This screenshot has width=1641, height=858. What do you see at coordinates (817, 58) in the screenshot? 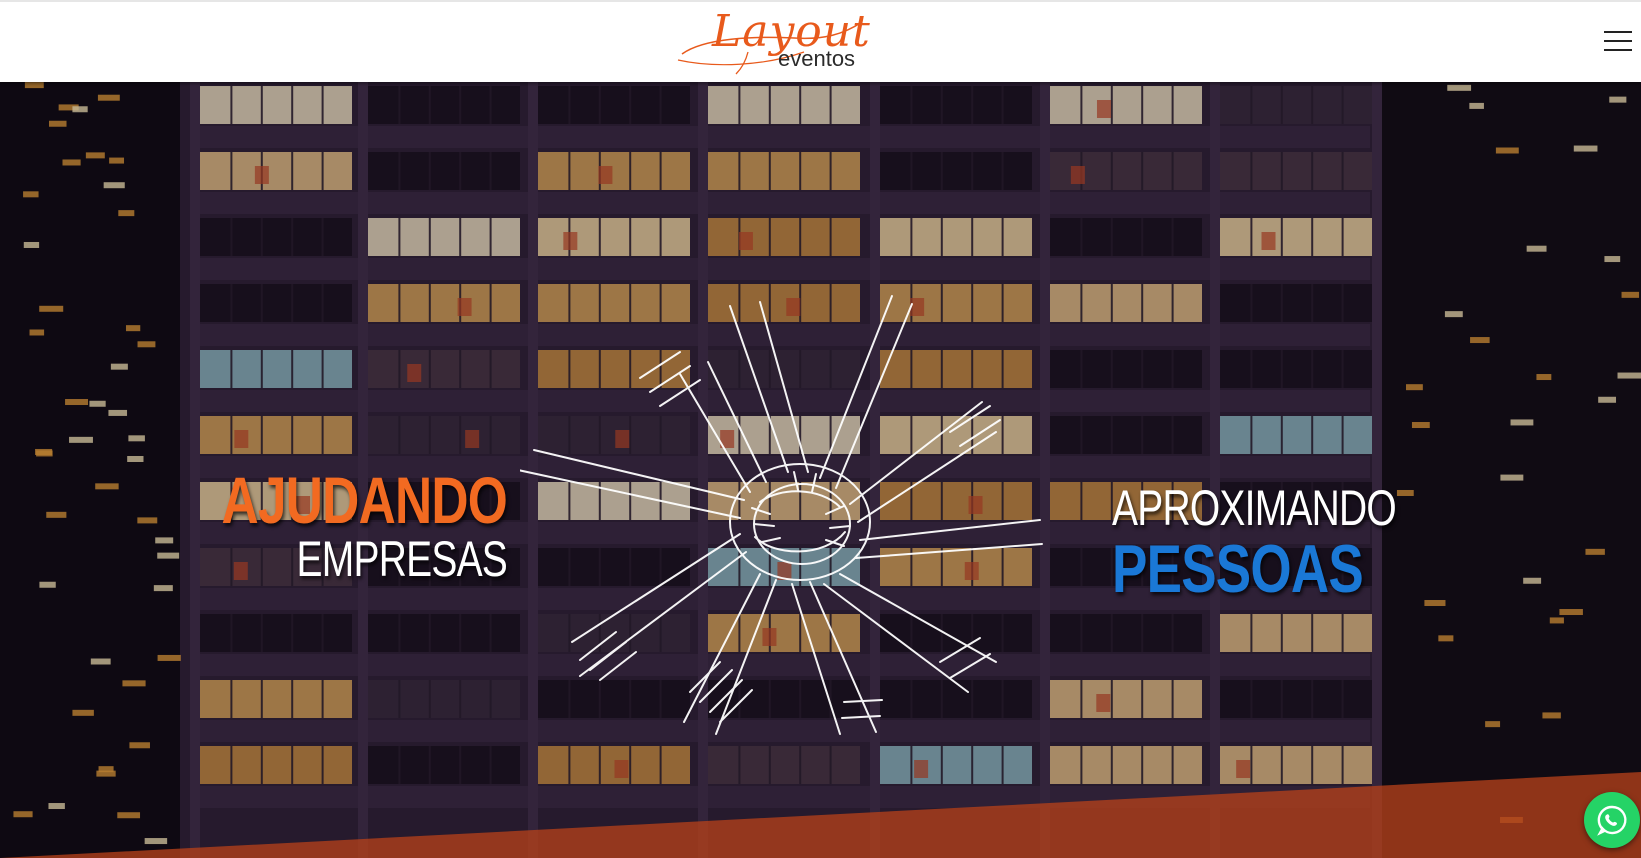
I see `logo-sub-text: eventos` at bounding box center [817, 58].